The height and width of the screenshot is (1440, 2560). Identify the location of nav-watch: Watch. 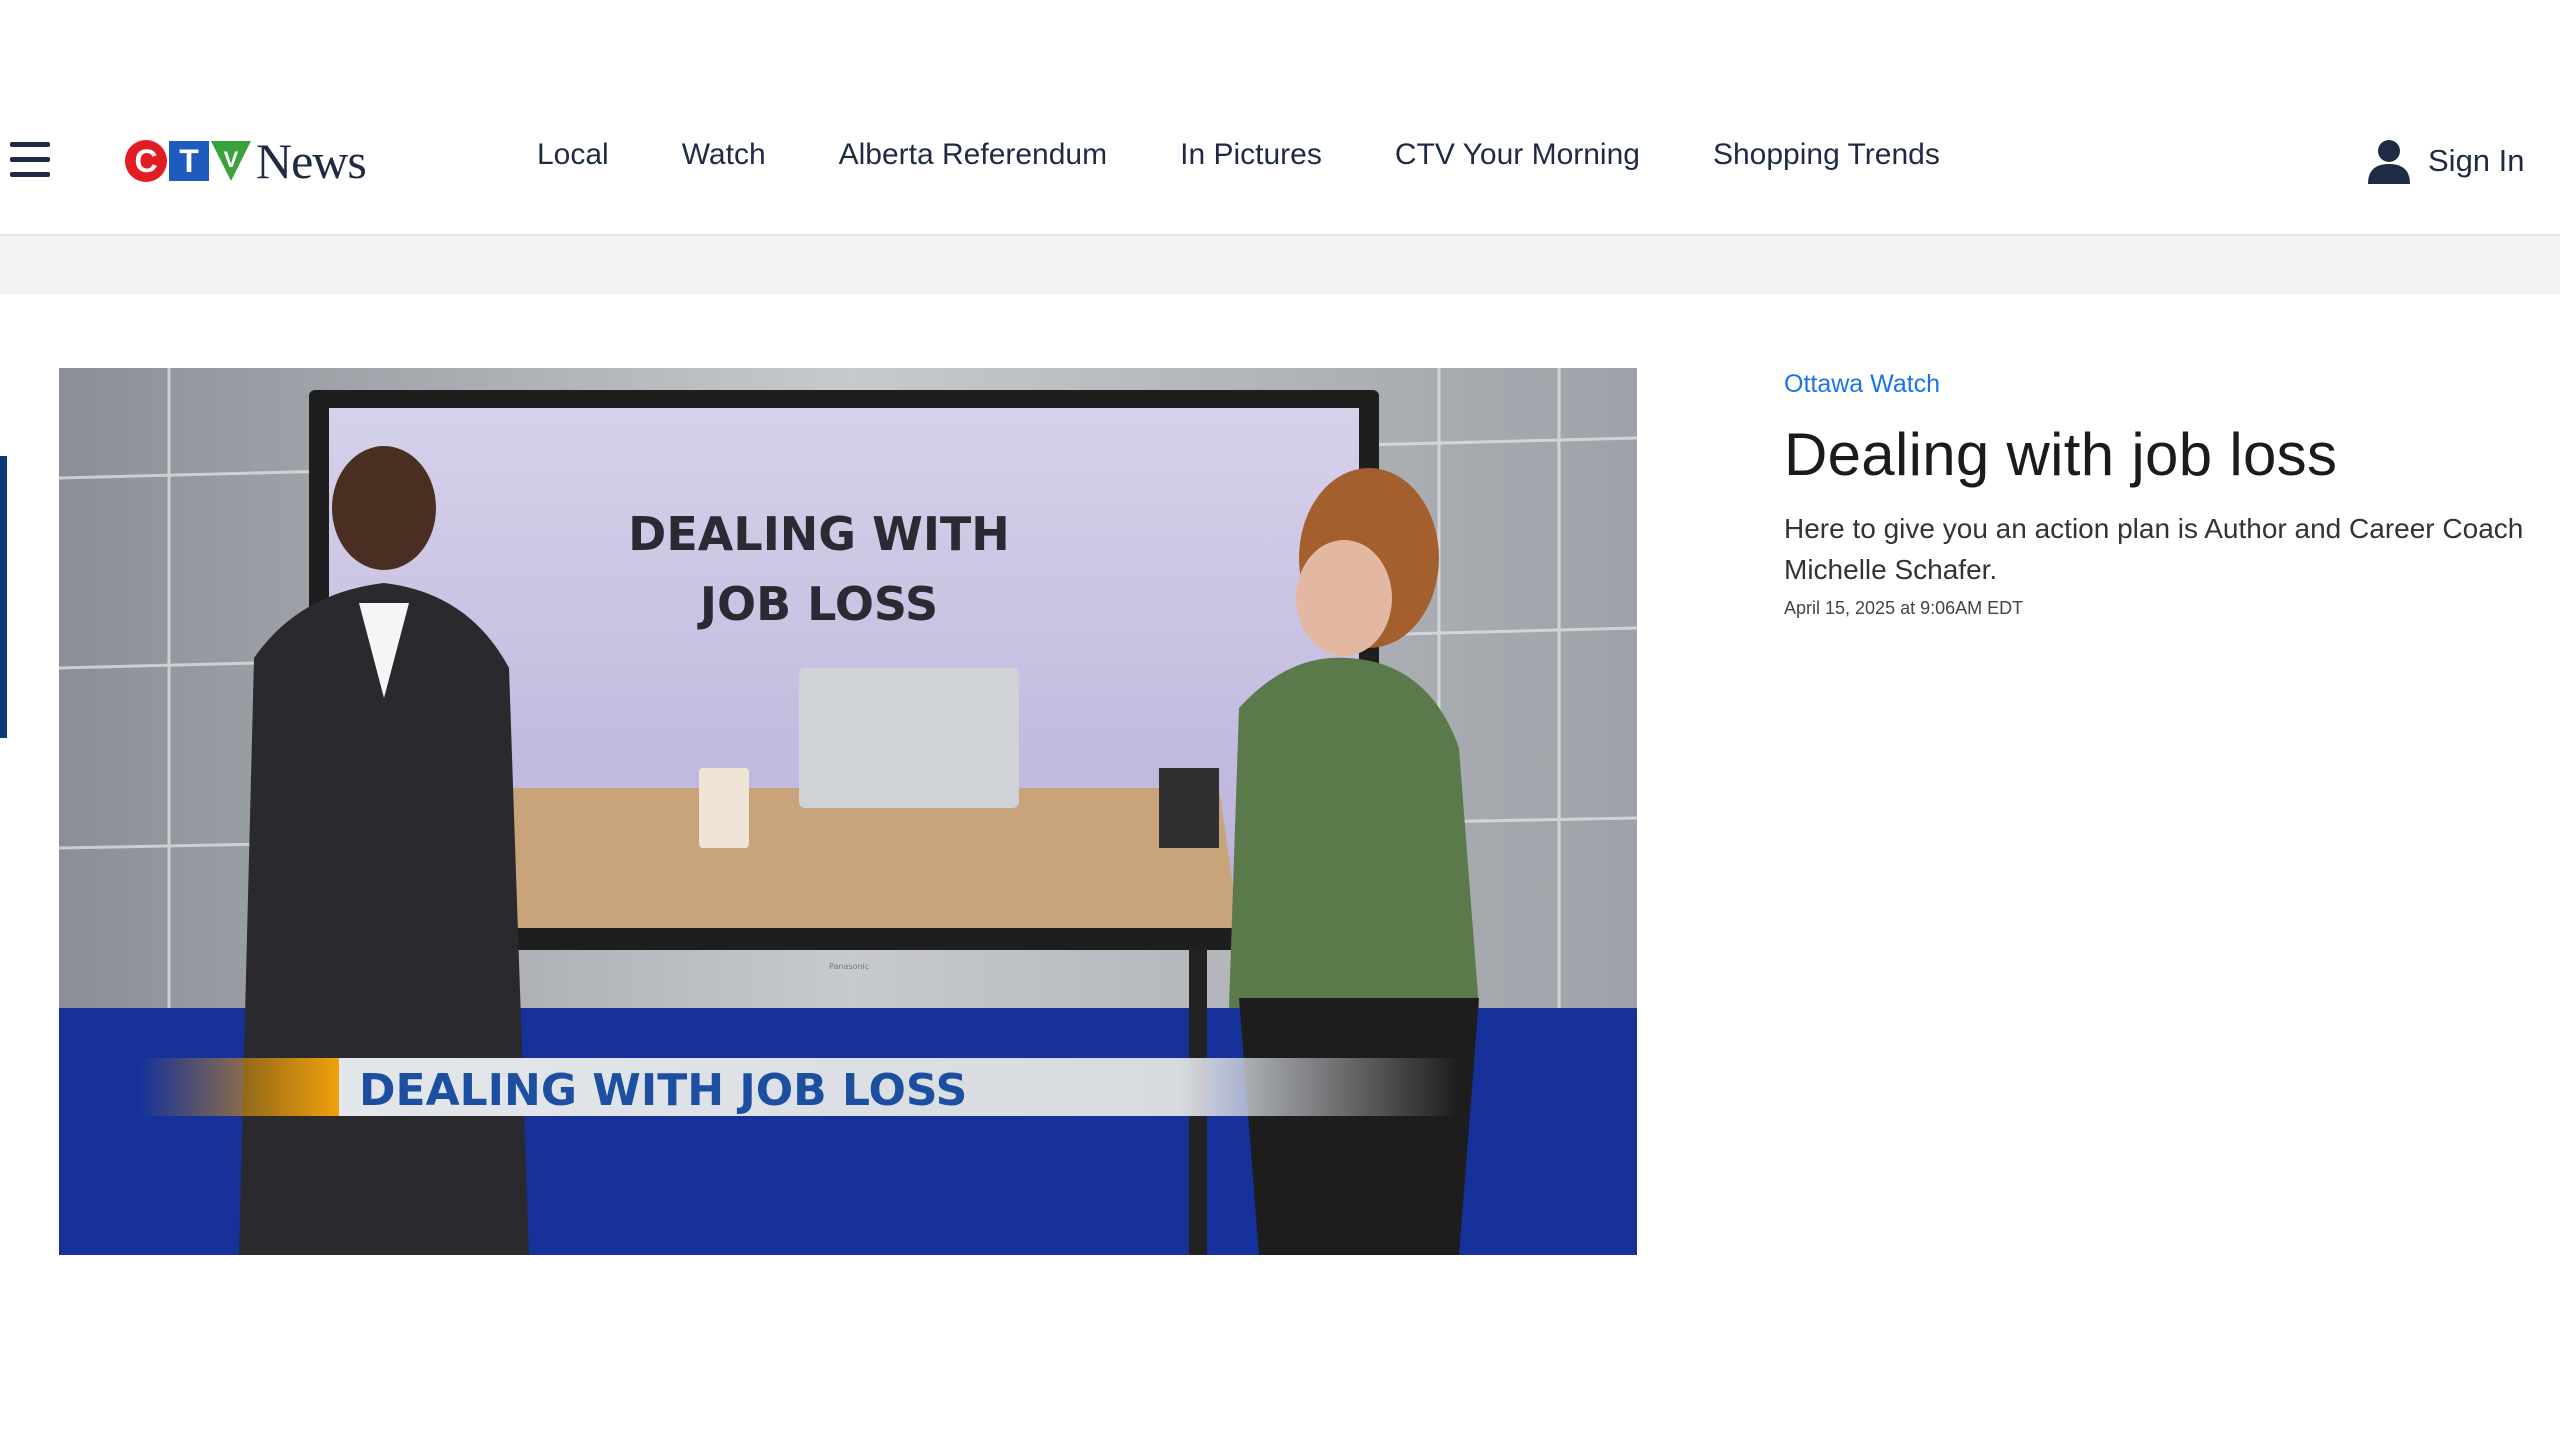
(724, 155).